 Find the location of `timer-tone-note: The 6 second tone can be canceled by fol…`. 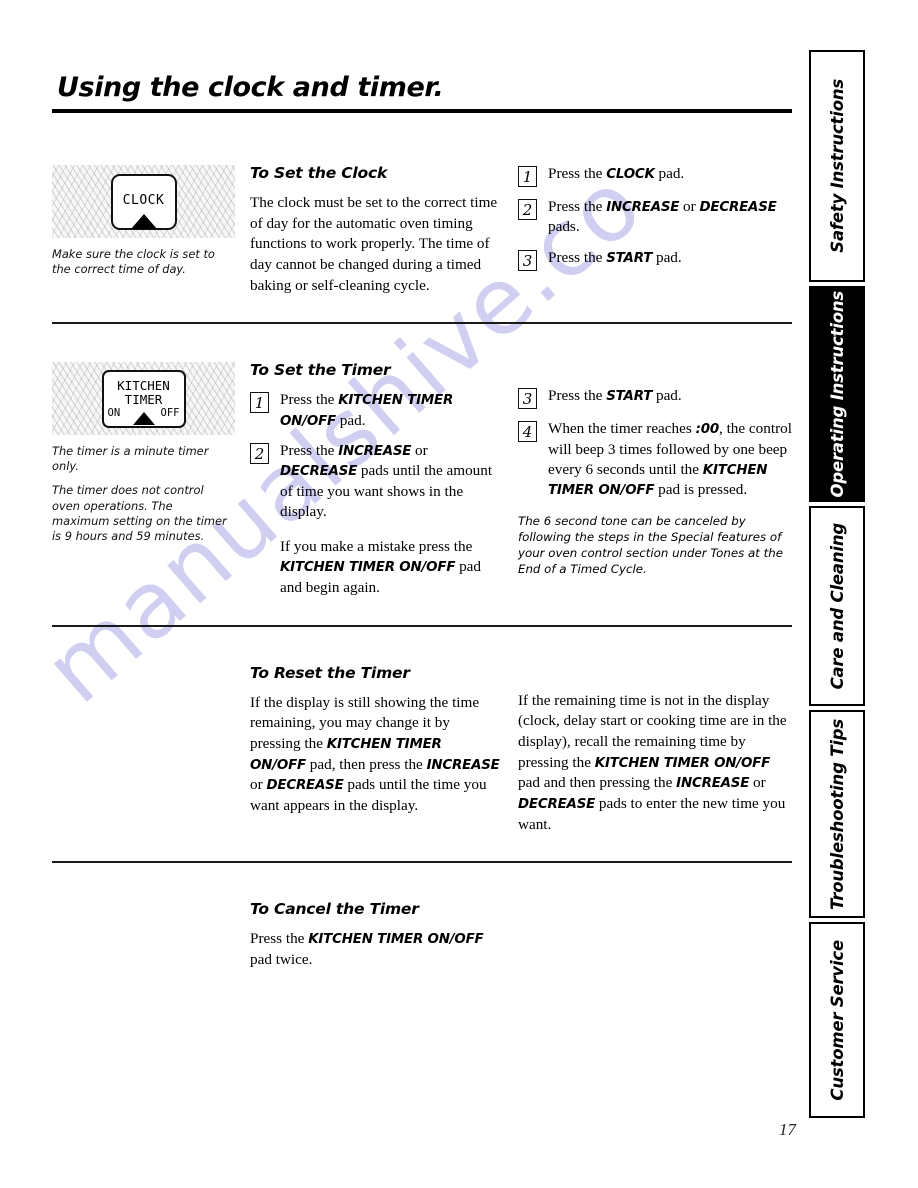

timer-tone-note: The 6 second tone can be canceled by fol… is located at coordinates (650, 544).